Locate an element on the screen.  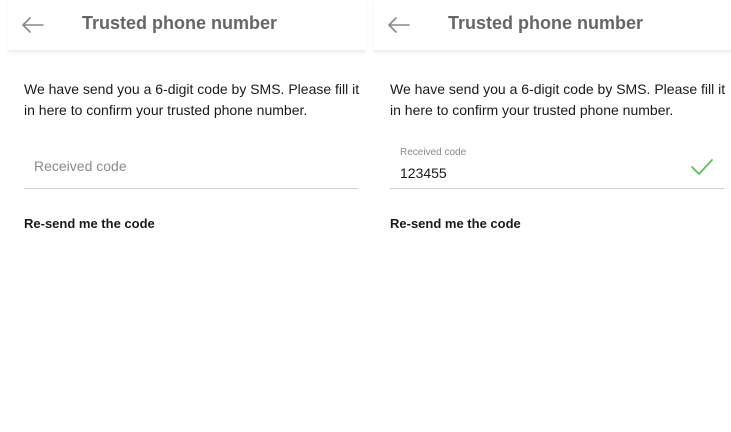
received-code-input: Received code 123455 is located at coordinates (557, 167).